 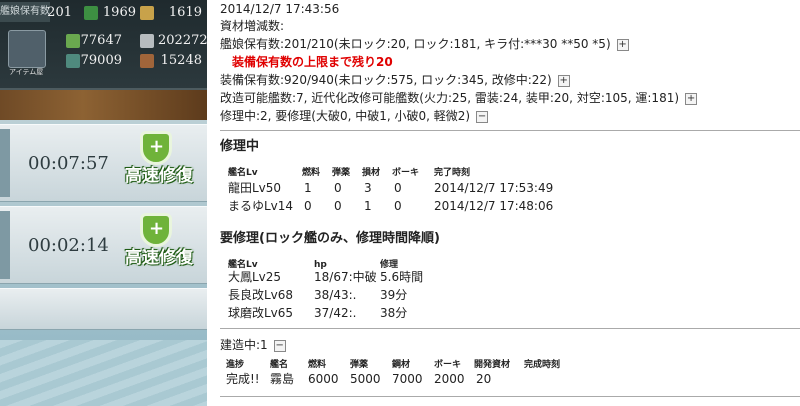 What do you see at coordinates (240, 146) in the screenshot?
I see `repairing-title: 修理中` at bounding box center [240, 146].